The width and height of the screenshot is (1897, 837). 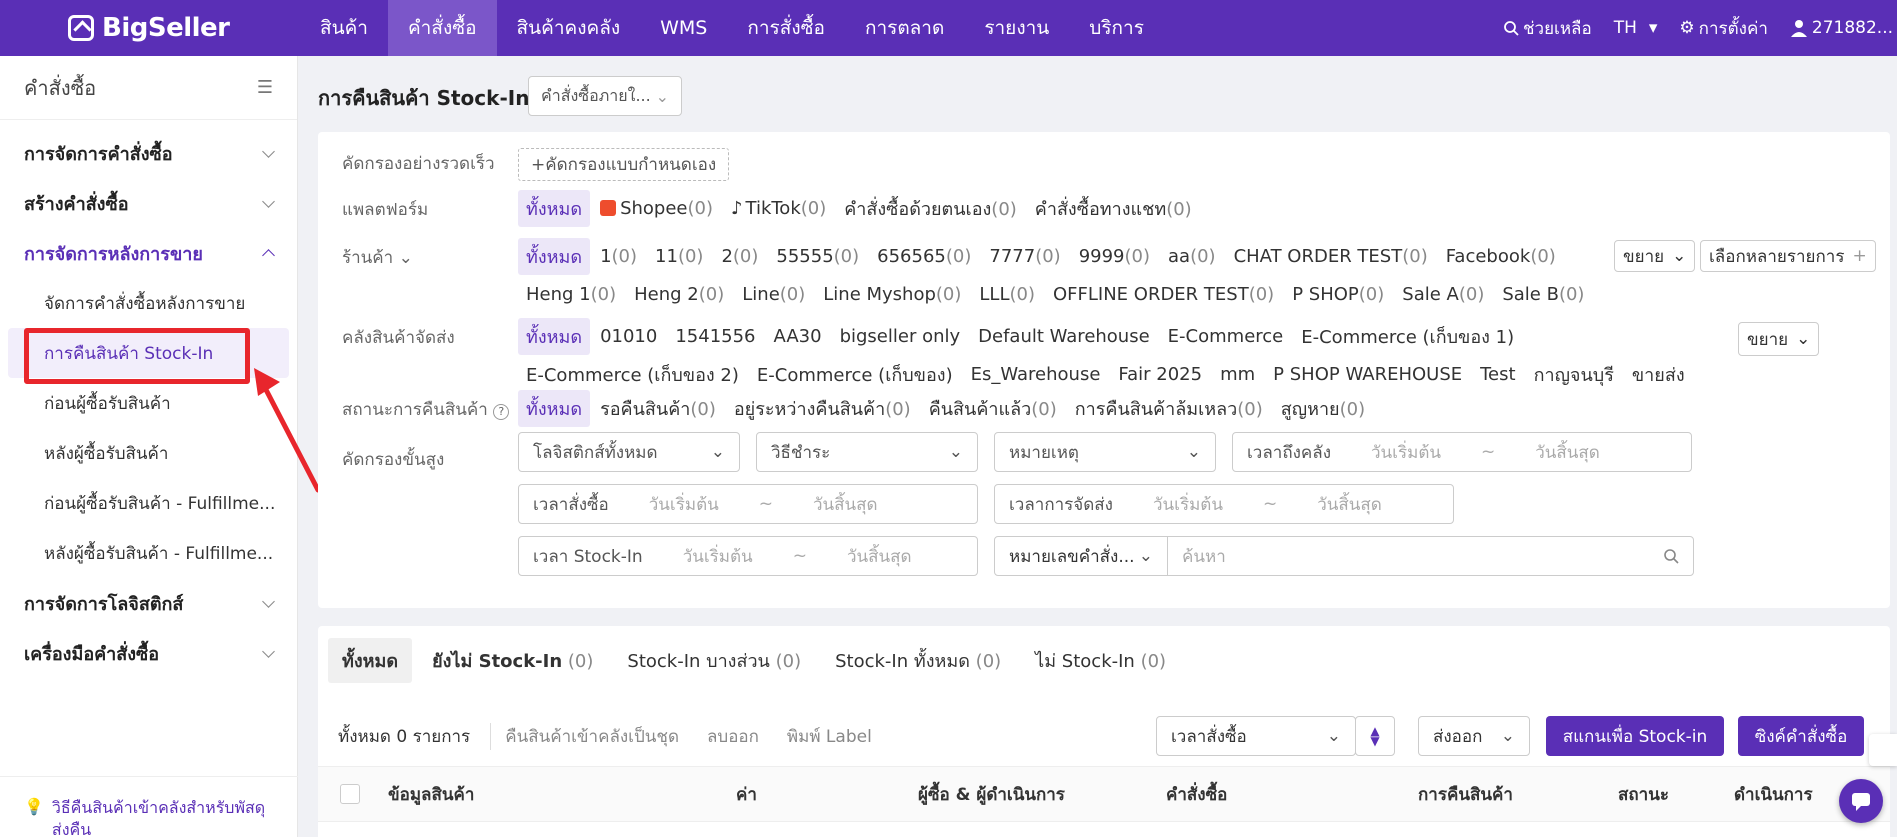 I want to click on warehouse-chip: E-Commerce, so click(x=1226, y=336).